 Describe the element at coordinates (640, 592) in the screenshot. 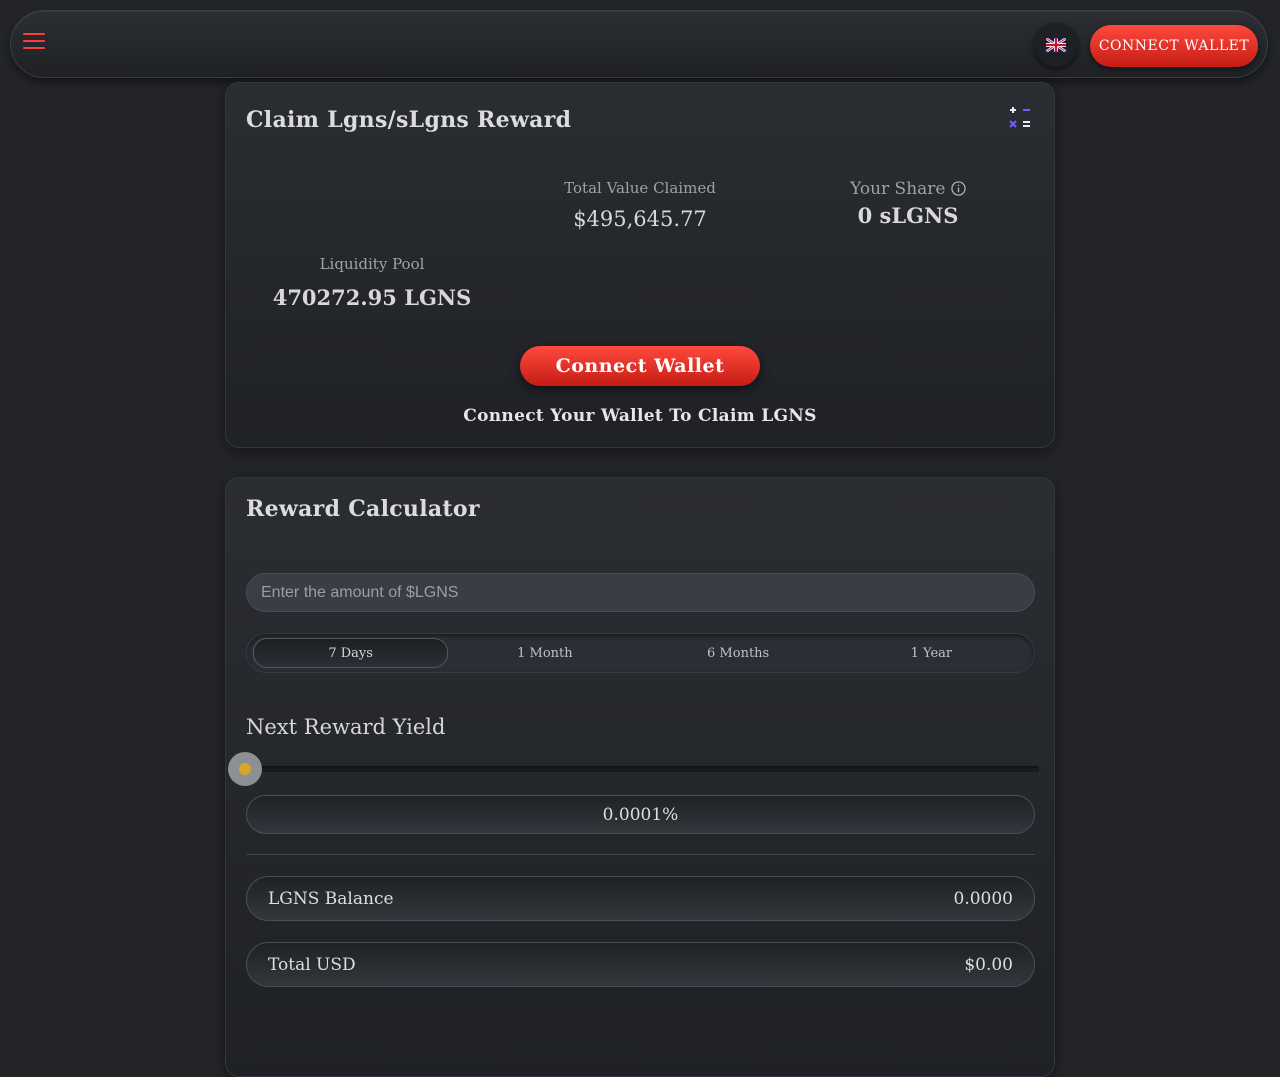

I see `lgns-amount-input` at that location.